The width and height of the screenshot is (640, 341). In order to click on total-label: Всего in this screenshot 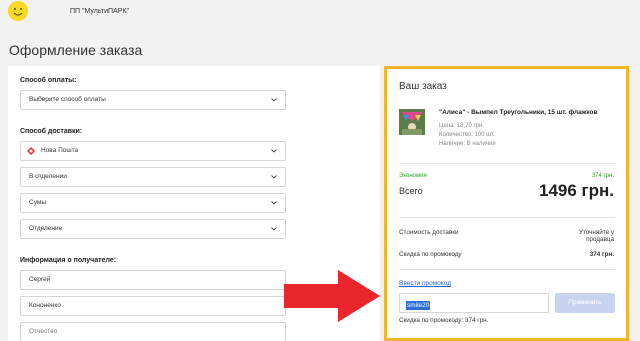, I will do `click(411, 191)`.